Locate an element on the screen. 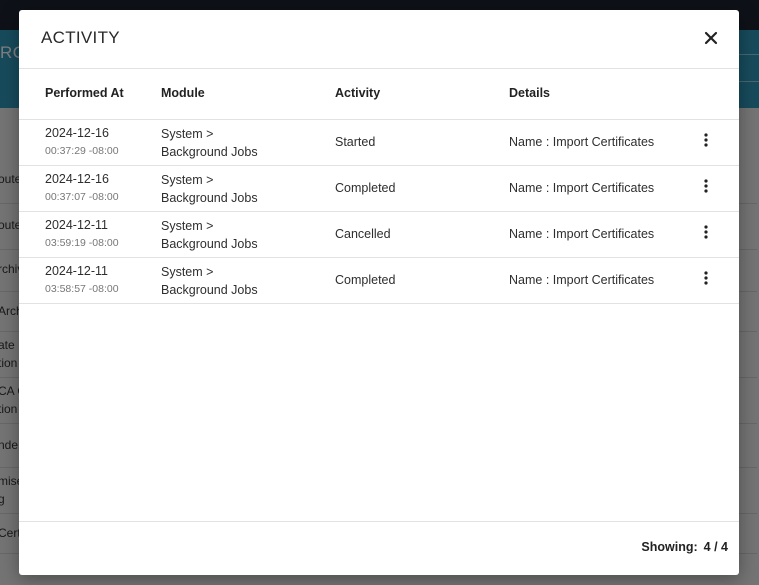  table-header: Performed At Module Activity Details is located at coordinates (379, 94).